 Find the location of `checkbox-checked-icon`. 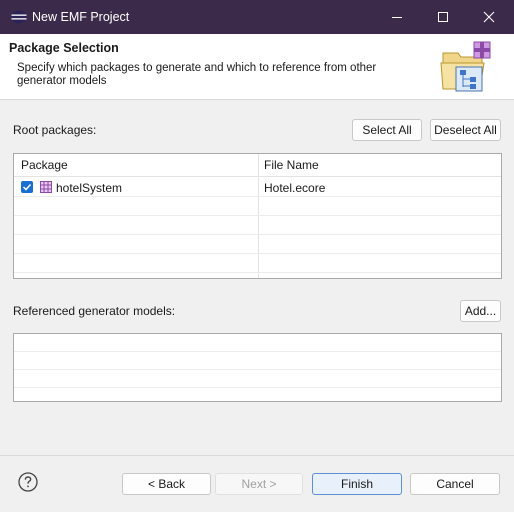

checkbox-checked-icon is located at coordinates (27, 187).